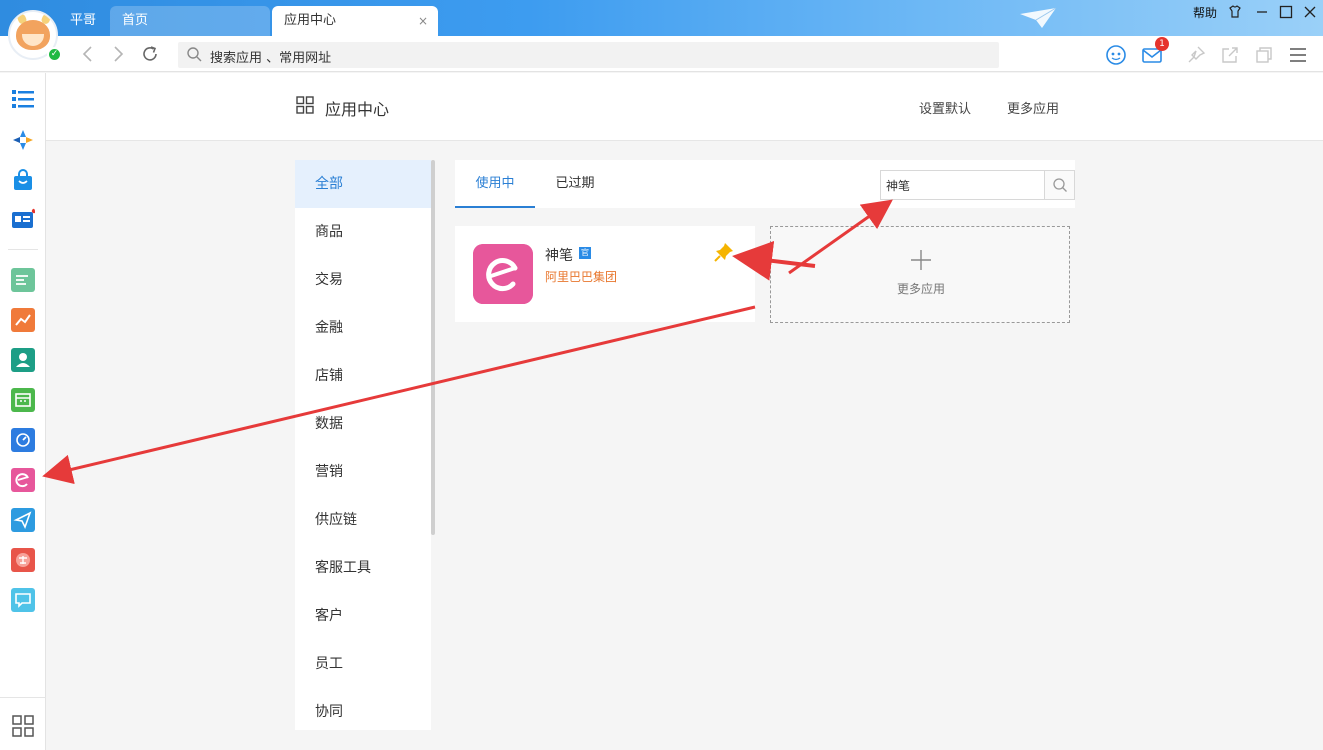 The image size is (1323, 750). Describe the element at coordinates (23, 99) in the screenshot. I see `list-icon` at that location.